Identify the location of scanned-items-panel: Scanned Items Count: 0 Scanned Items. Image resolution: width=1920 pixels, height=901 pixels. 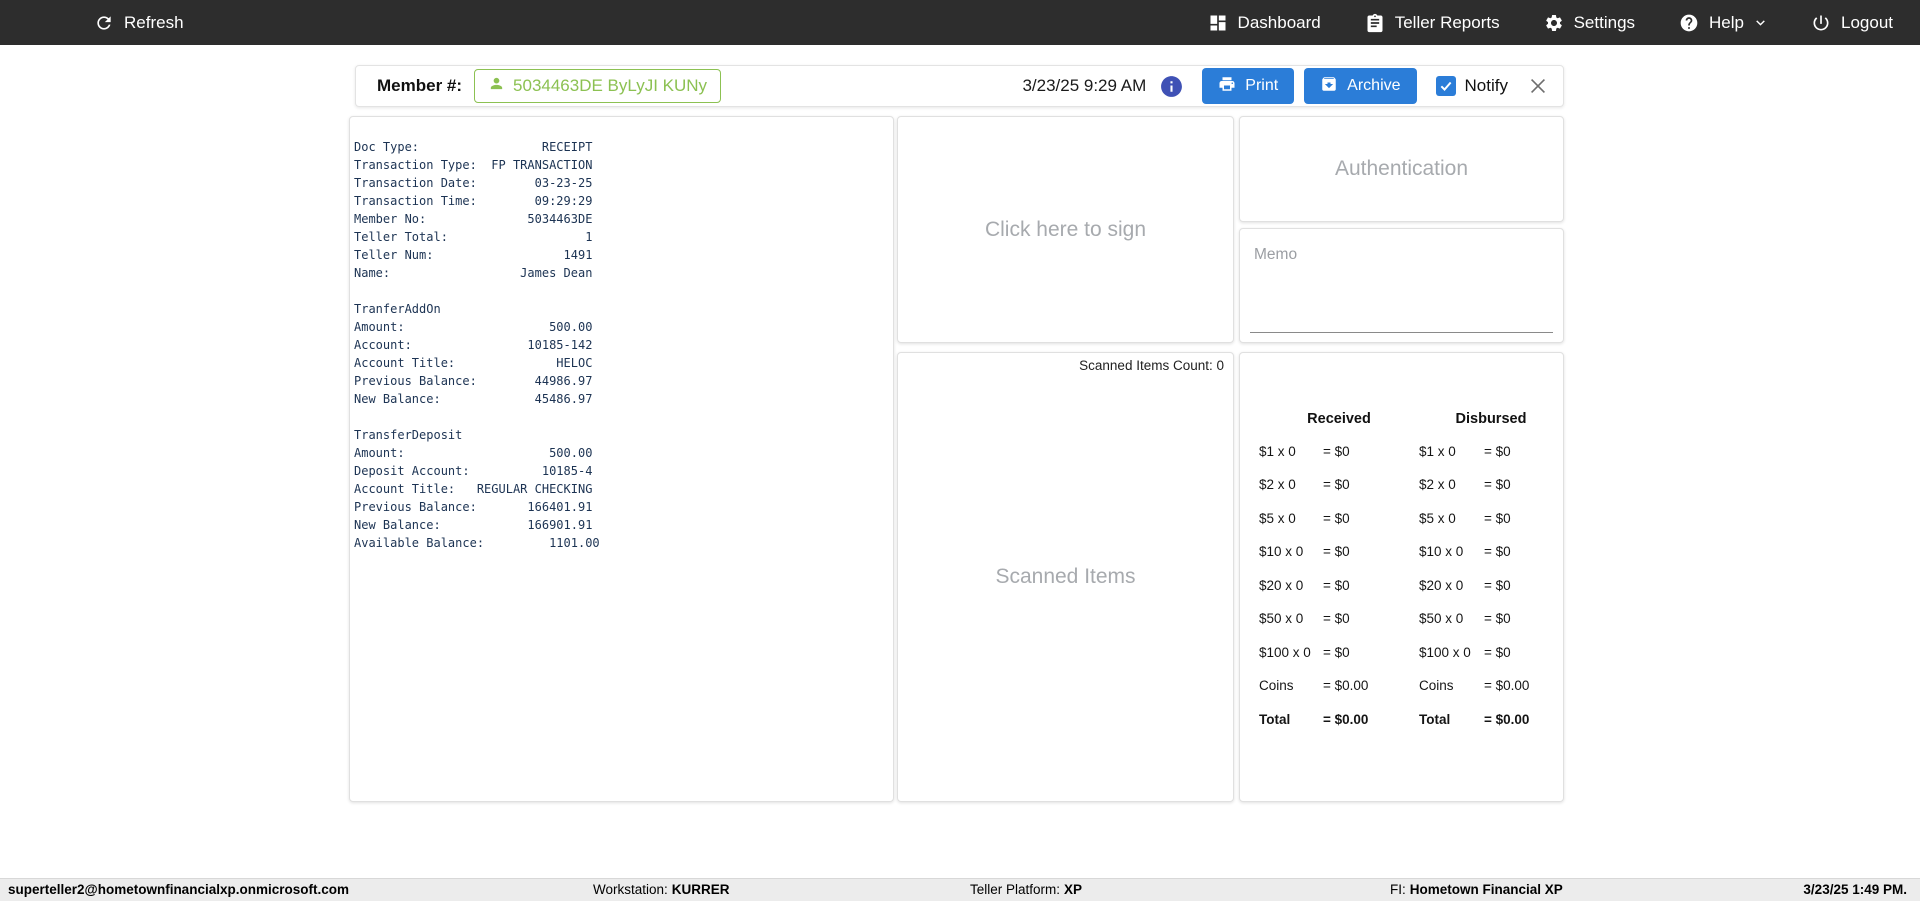
(1065, 577).